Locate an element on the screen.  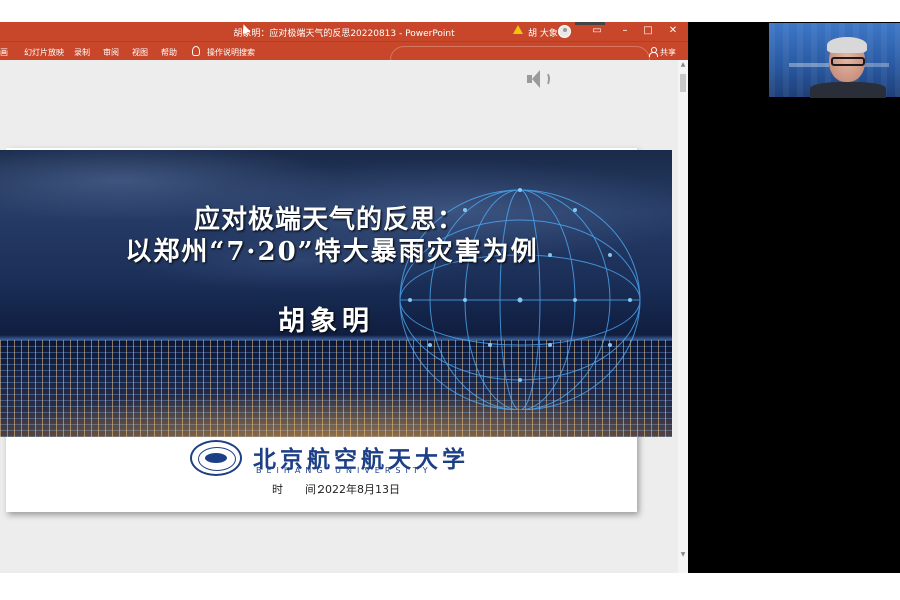
slide-title-line2: 以郑州“7·20”特大暴雨灾害为例 is located at coordinates (332, 252).